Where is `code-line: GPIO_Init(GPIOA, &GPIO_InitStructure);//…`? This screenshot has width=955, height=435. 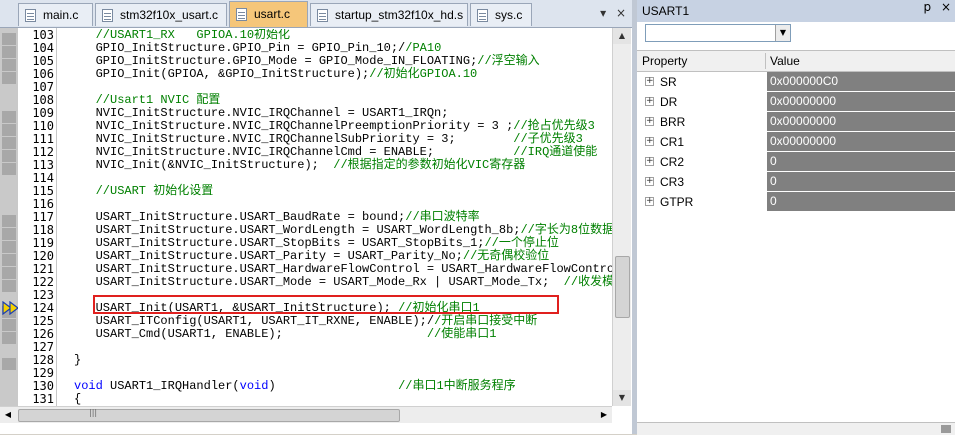
code-line: GPIO_Init(GPIOA, &GPIO_InitStructure);//… is located at coordinates (276, 74).